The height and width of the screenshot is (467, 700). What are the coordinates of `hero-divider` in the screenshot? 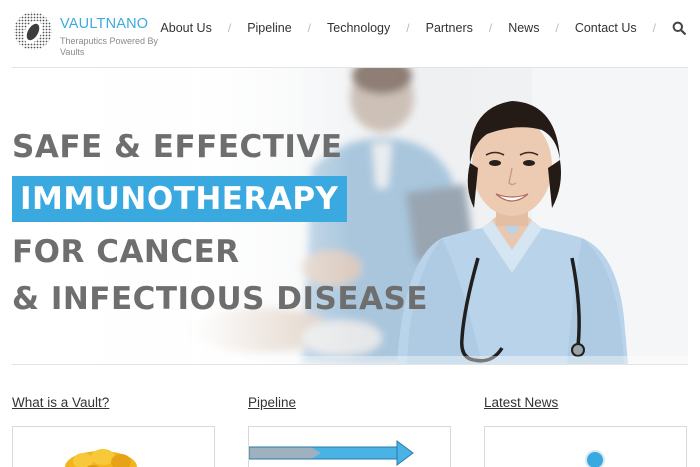 It's located at (350, 364).